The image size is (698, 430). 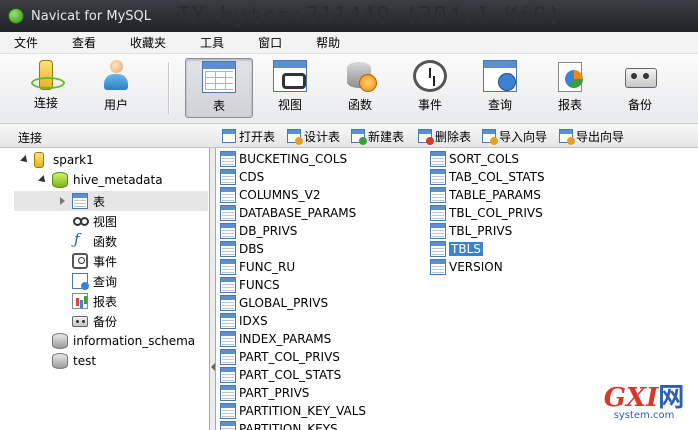 I want to click on tree-node-database: test, so click(x=74, y=361).